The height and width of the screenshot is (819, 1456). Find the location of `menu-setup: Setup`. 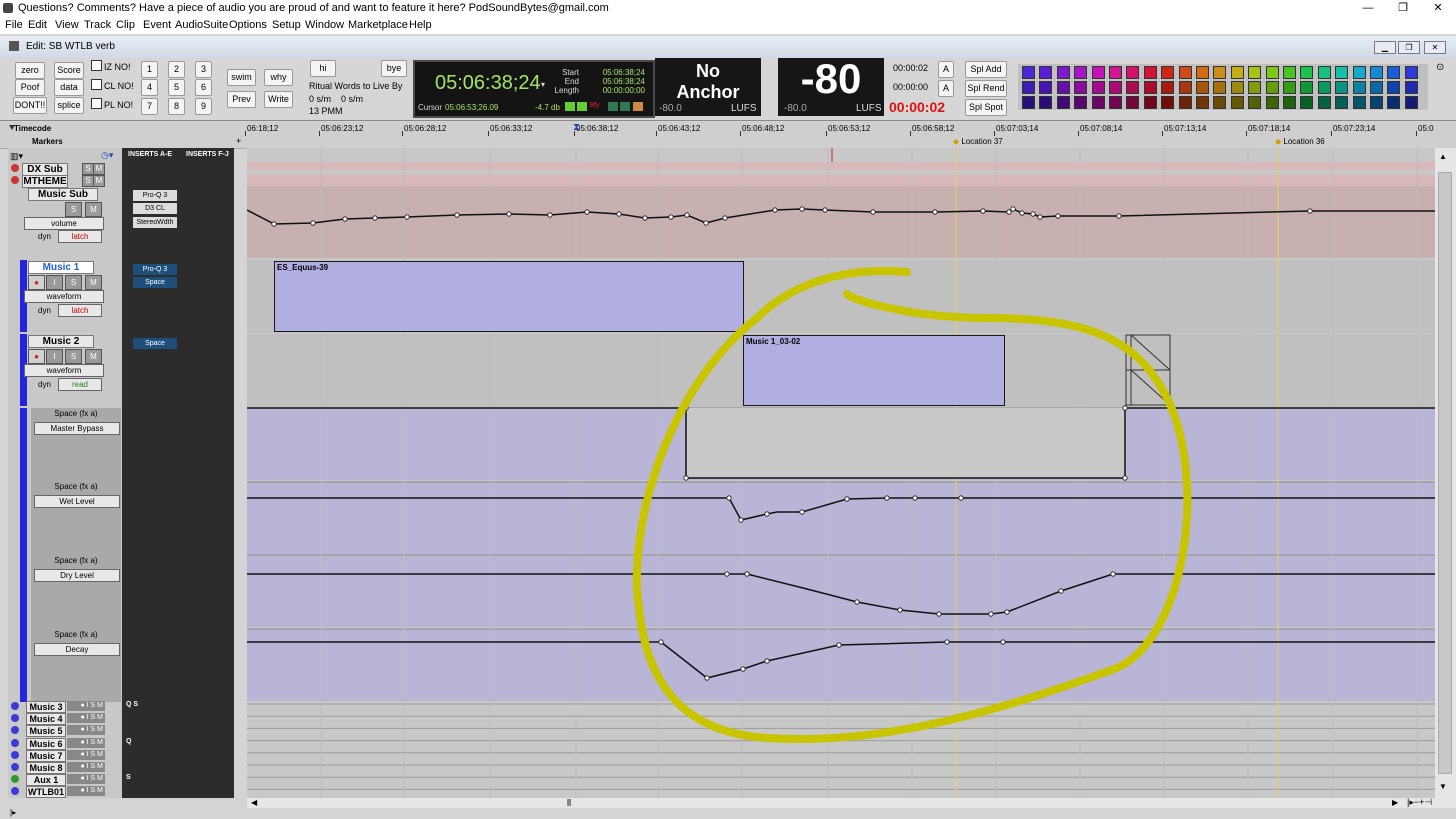

menu-setup: Setup is located at coordinates (286, 25).